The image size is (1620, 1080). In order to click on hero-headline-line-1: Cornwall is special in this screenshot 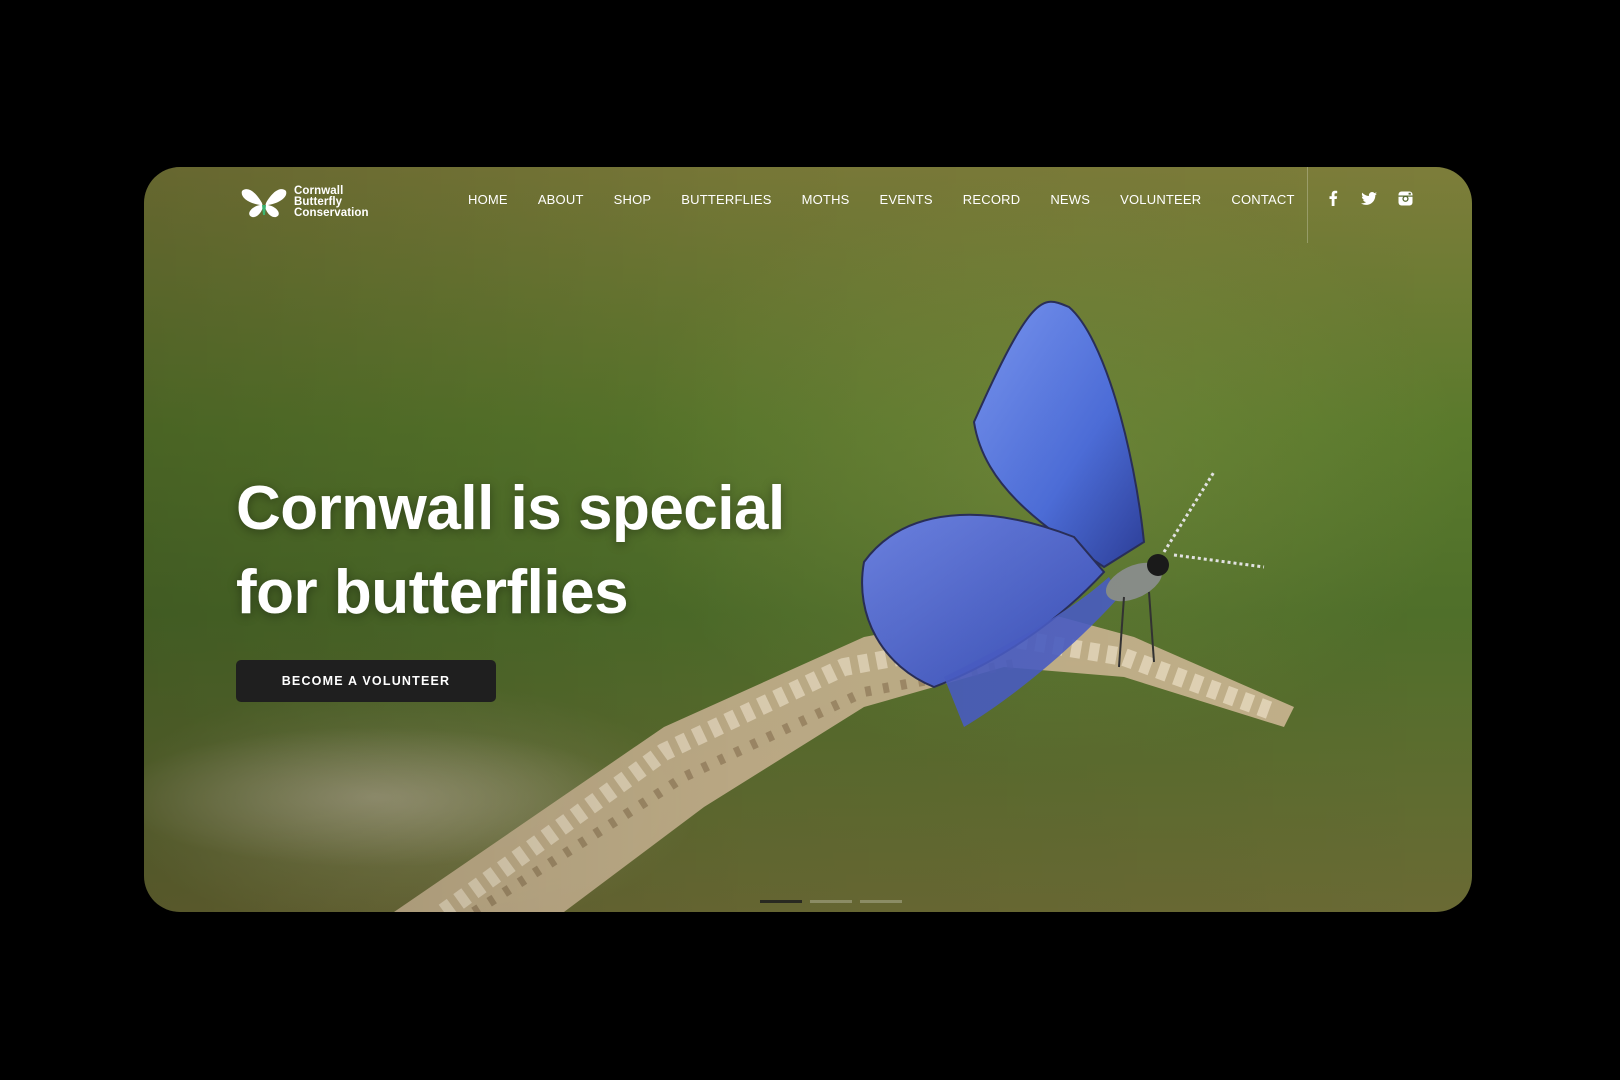, I will do `click(510, 508)`.